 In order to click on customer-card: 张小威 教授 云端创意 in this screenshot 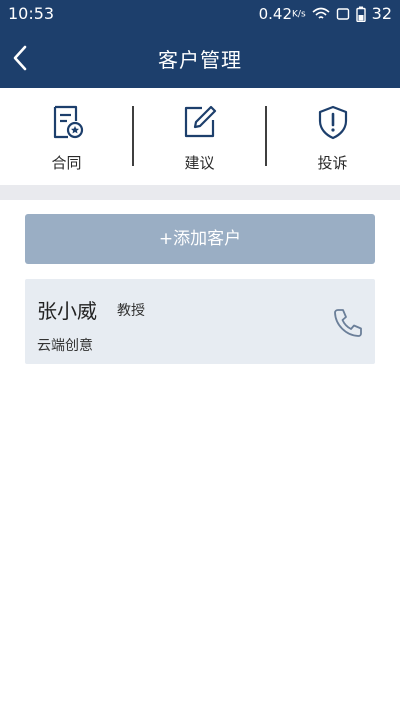, I will do `click(200, 321)`.